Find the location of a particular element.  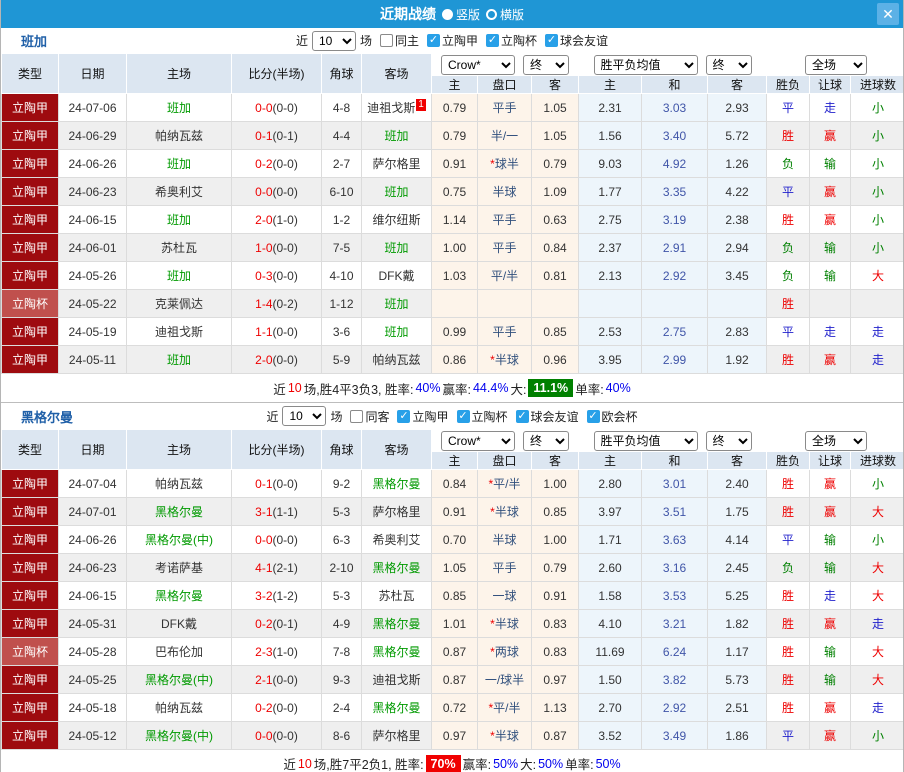

cell-ah-away-odds: 1.00 is located at coordinates (555, 539).